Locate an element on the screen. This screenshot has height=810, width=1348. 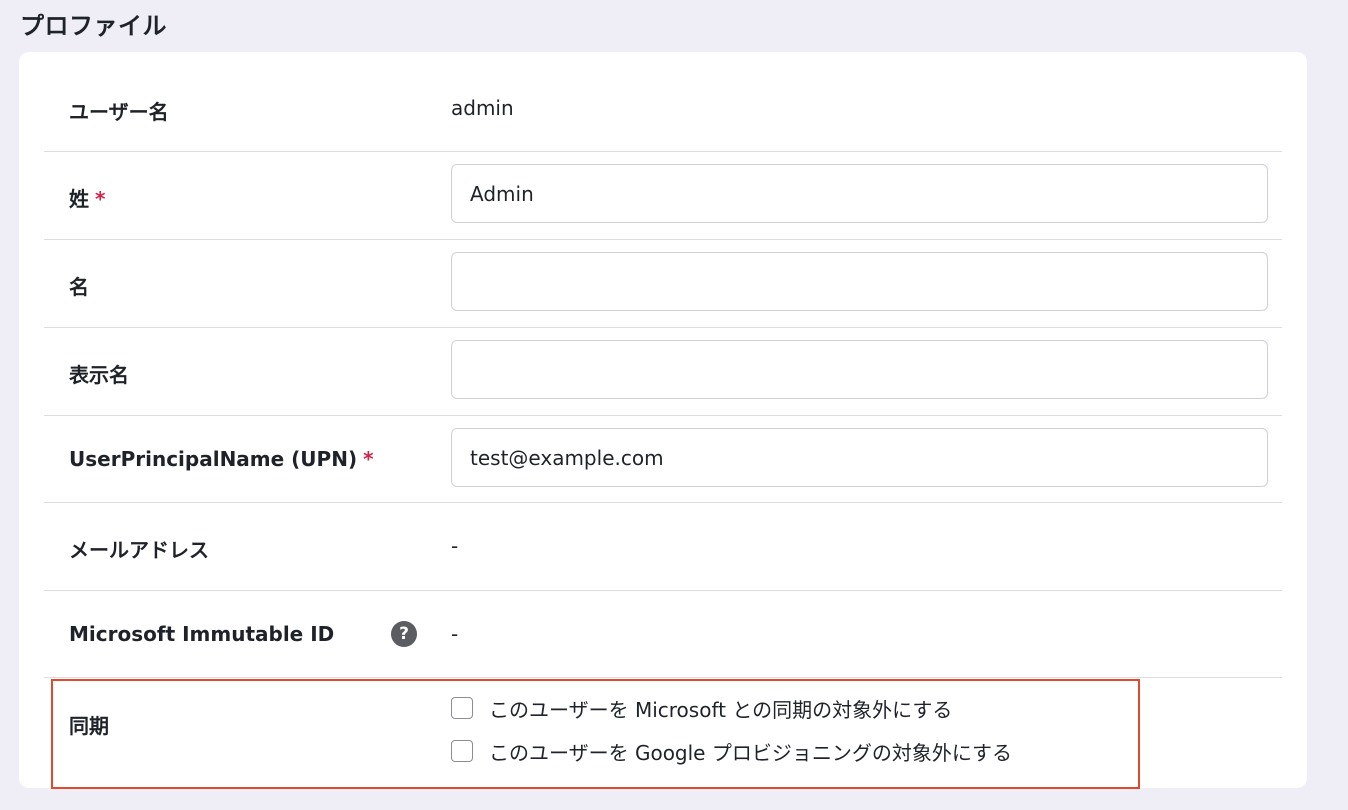
microsoft-sync-checkbox is located at coordinates (462, 708).